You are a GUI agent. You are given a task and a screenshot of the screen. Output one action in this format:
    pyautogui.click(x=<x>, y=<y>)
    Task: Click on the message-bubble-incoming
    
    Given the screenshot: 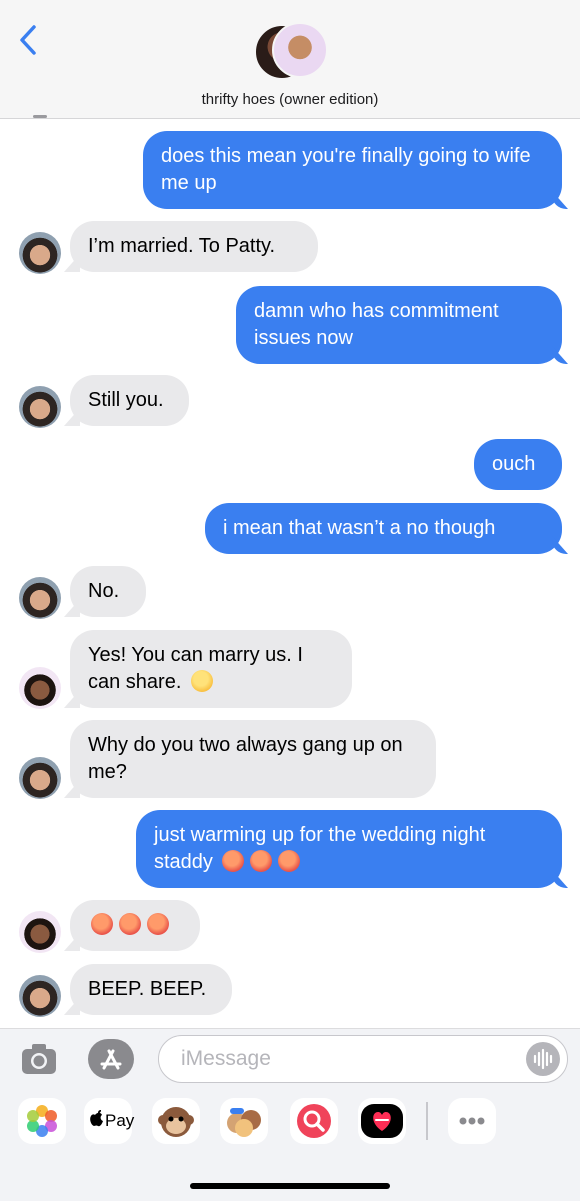 What is the action you would take?
    pyautogui.click(x=135, y=925)
    